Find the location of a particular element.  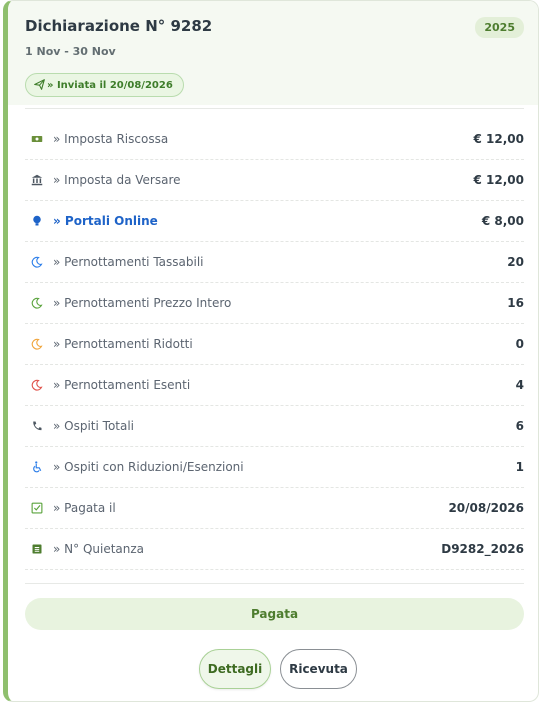

detail-row-value: 16 is located at coordinates (515, 303).